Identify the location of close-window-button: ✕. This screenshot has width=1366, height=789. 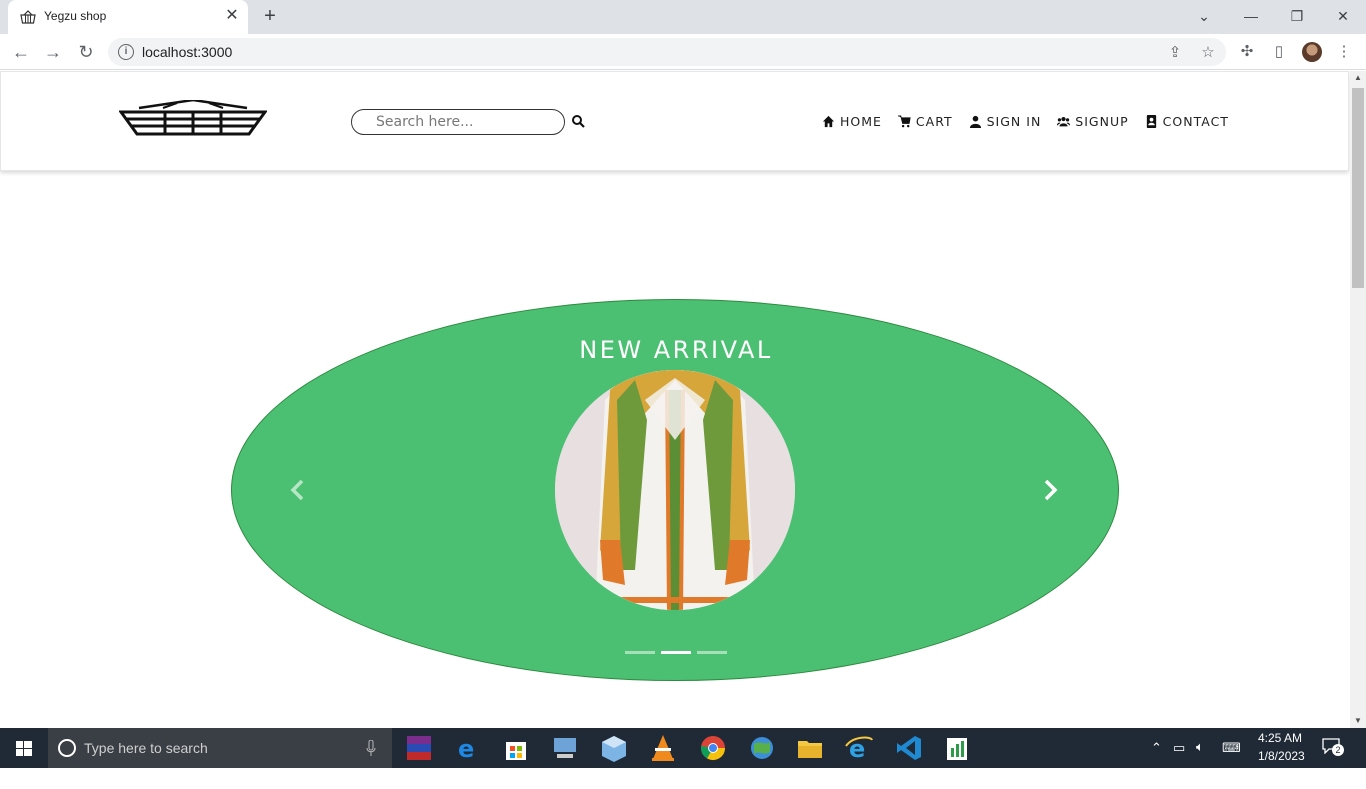
(1343, 16).